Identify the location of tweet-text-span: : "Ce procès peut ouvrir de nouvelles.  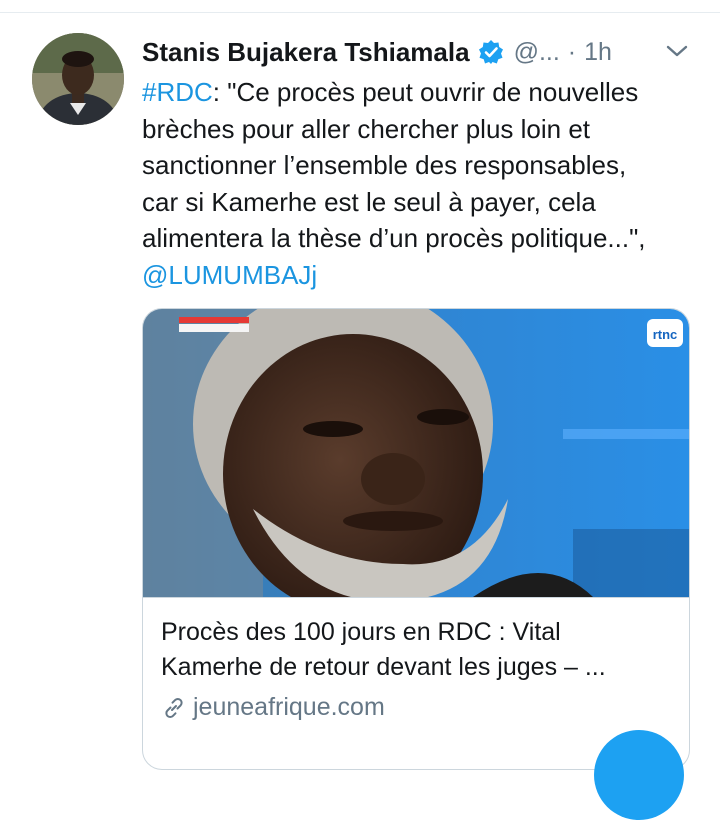
(425, 92).